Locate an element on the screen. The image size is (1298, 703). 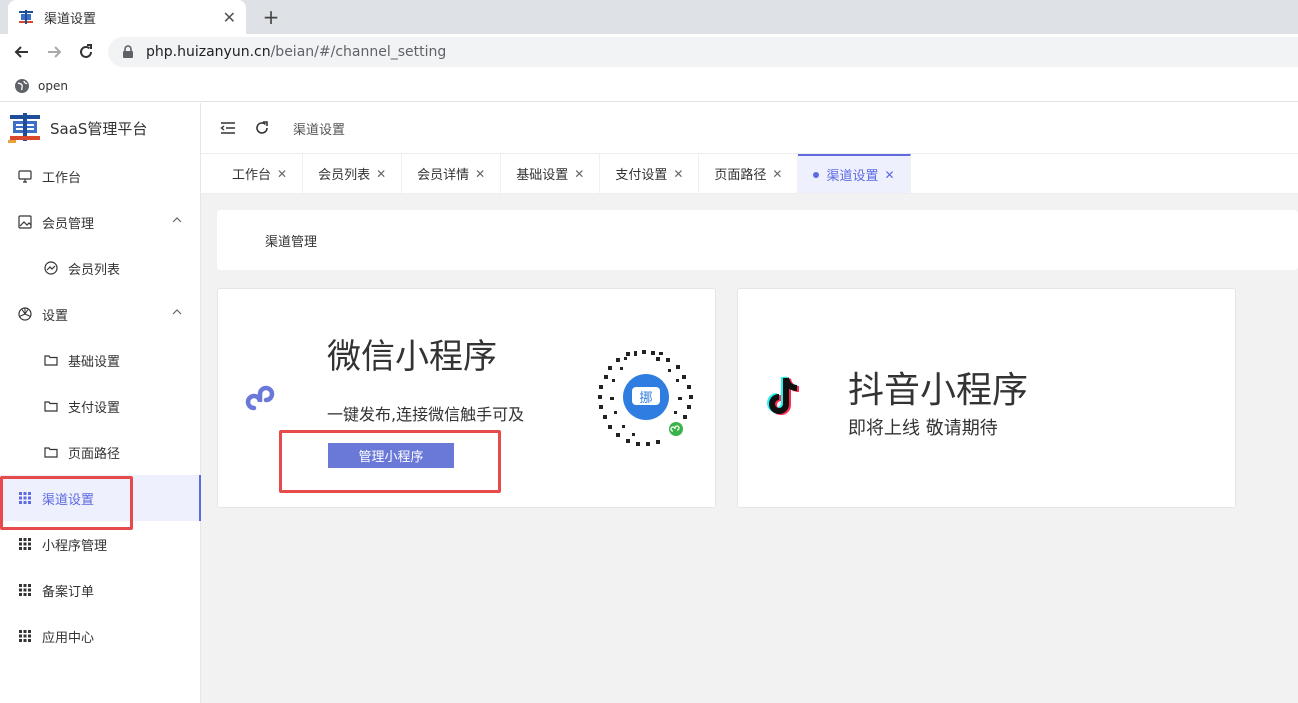
active-dot-icon is located at coordinates (816, 174).